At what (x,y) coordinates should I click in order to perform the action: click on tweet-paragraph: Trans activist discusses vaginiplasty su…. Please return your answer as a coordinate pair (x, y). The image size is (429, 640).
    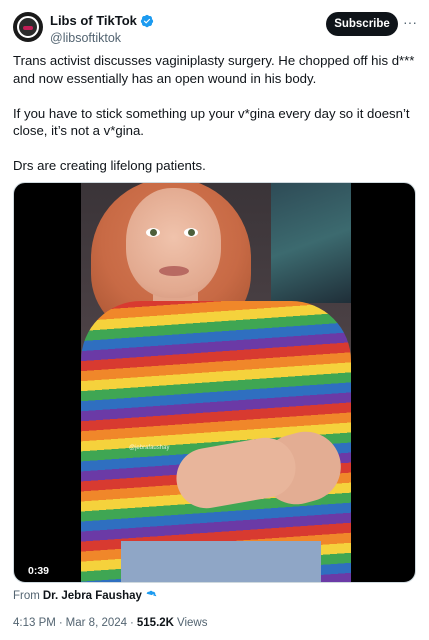
    Looking at the image, I should click on (214, 69).